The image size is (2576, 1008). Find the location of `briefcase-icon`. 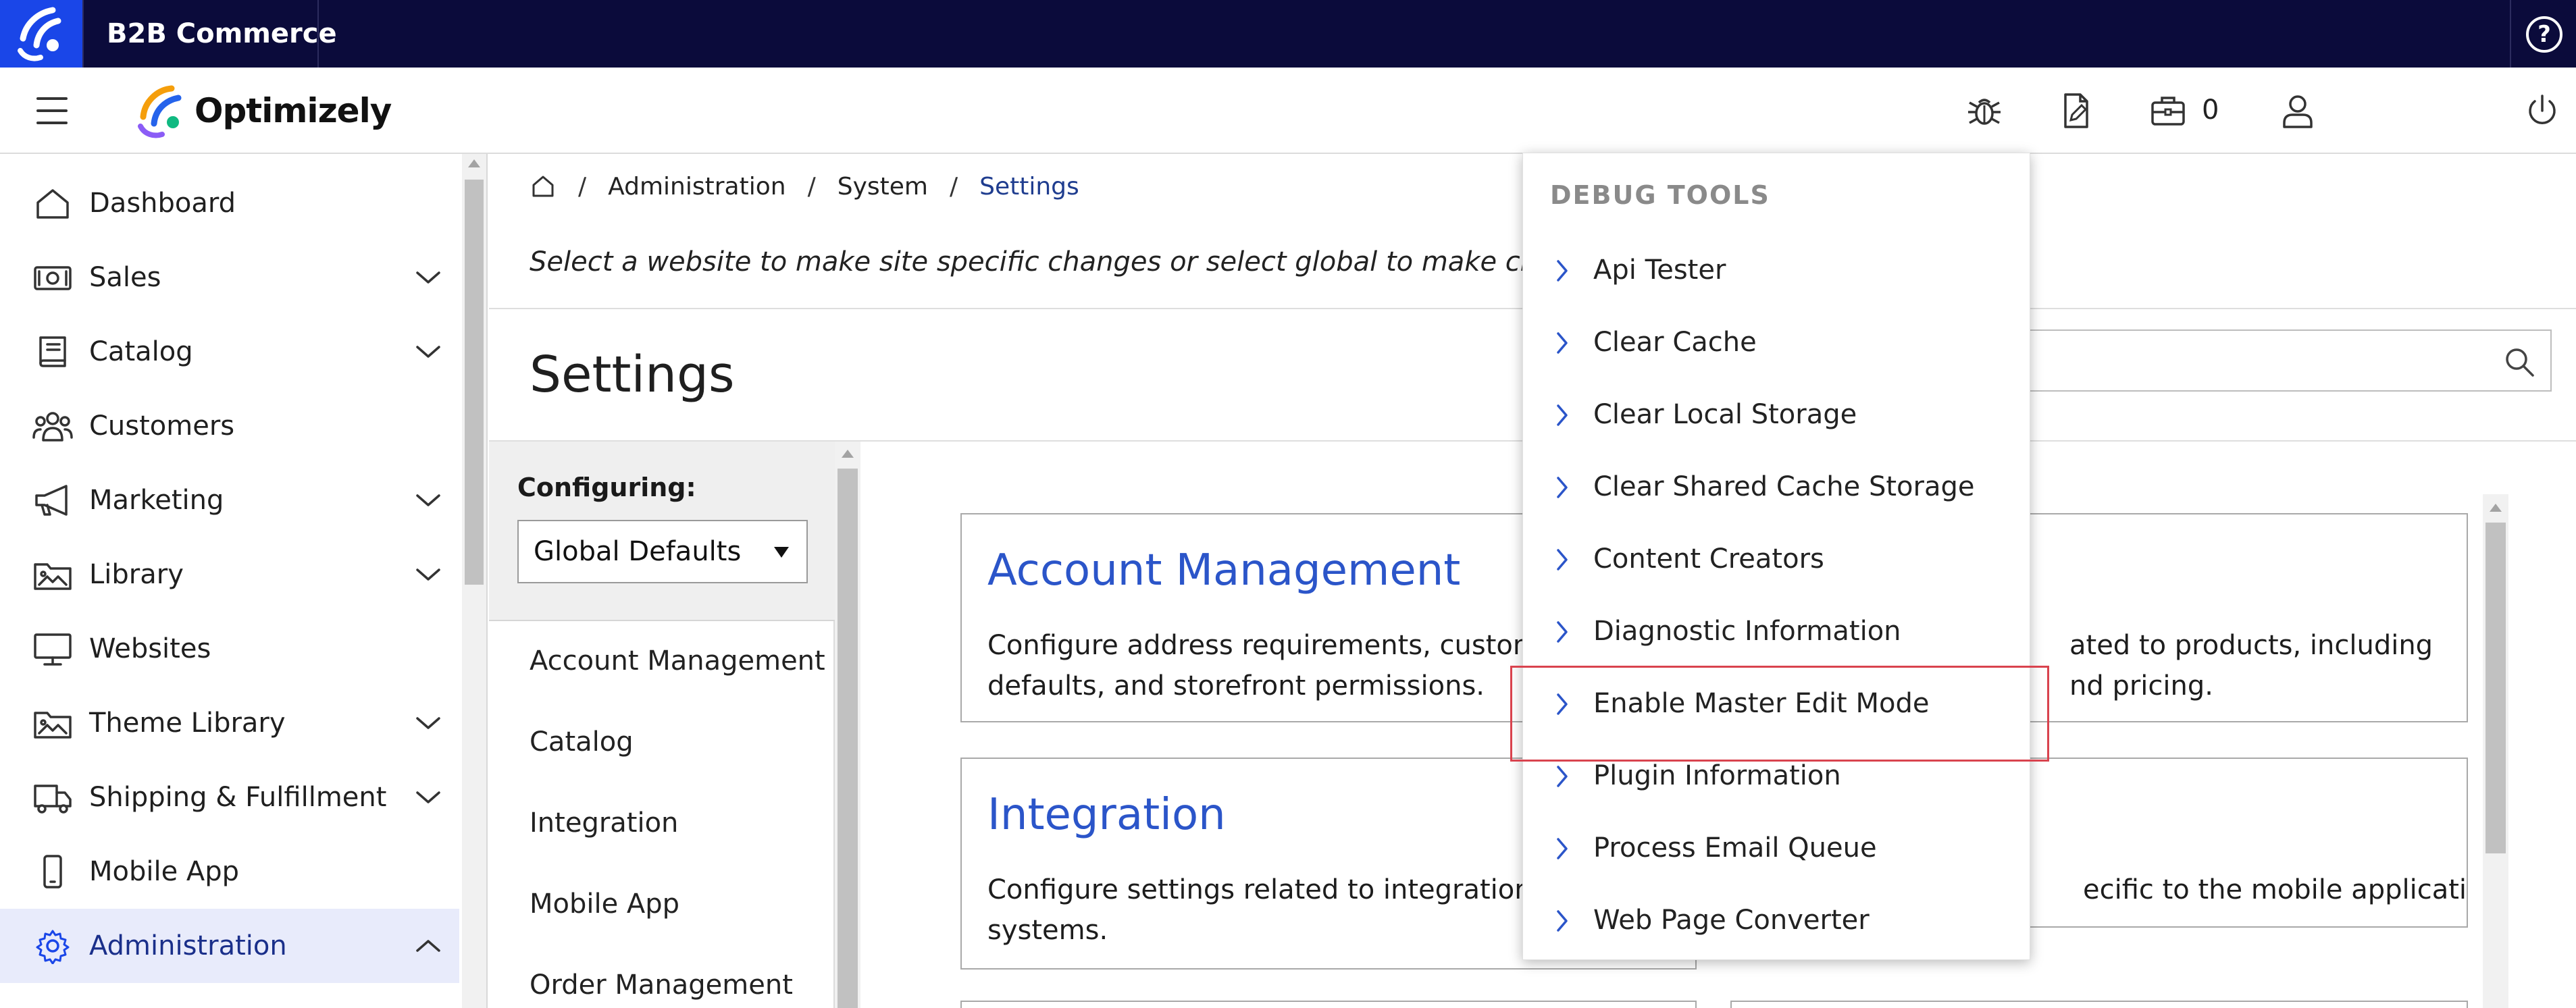

briefcase-icon is located at coordinates (2168, 111).